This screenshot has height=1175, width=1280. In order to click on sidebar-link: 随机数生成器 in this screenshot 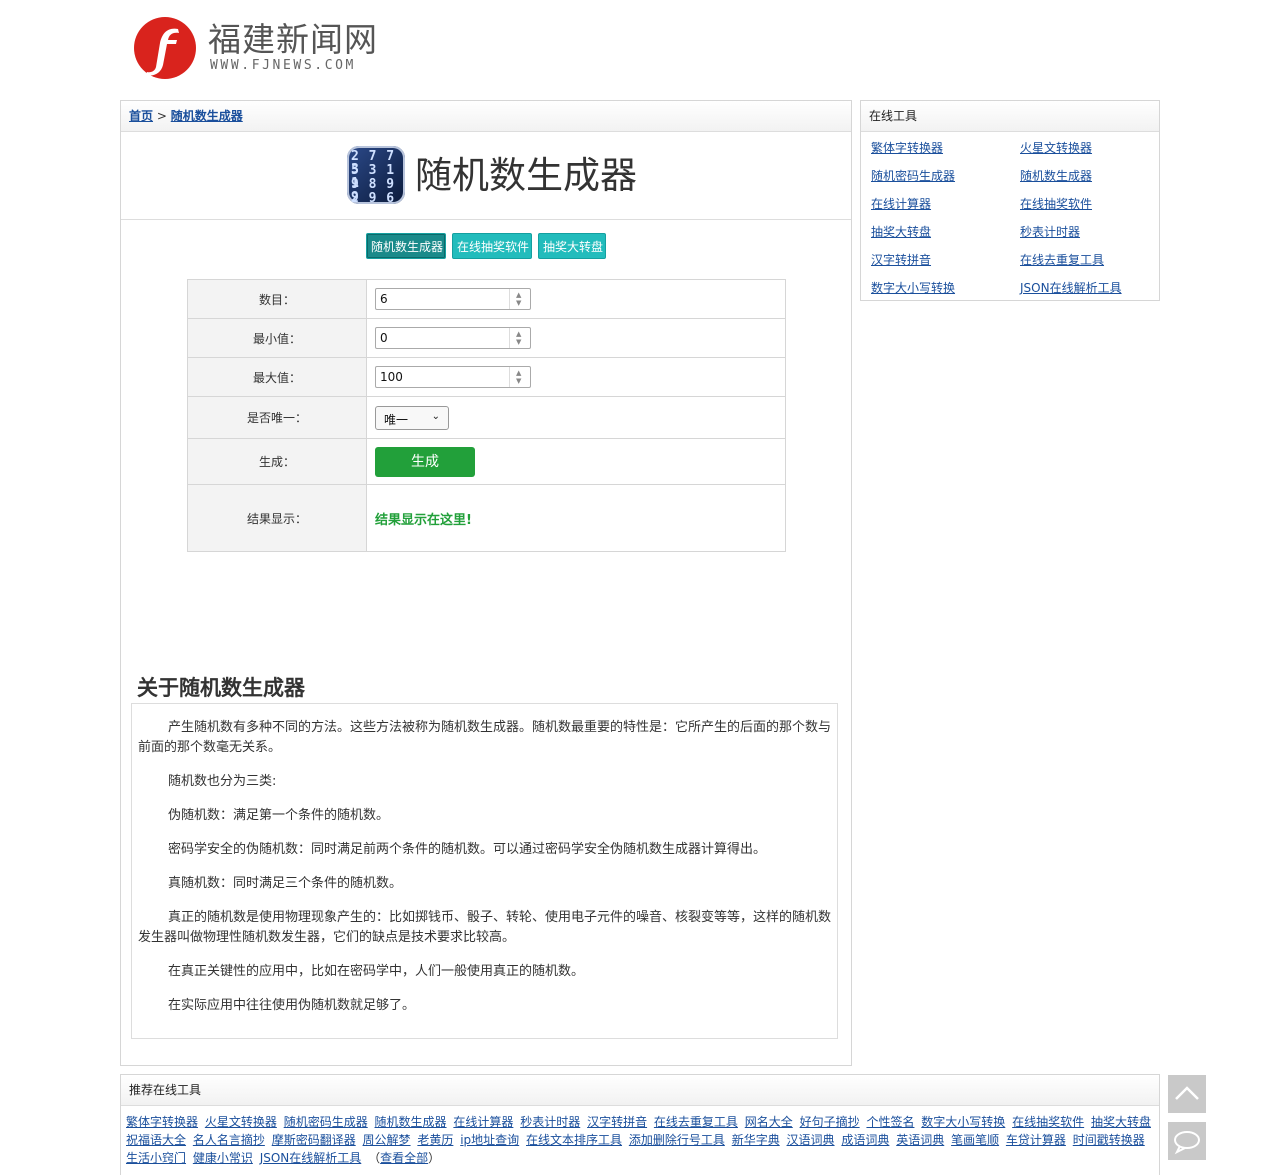, I will do `click(1056, 175)`.